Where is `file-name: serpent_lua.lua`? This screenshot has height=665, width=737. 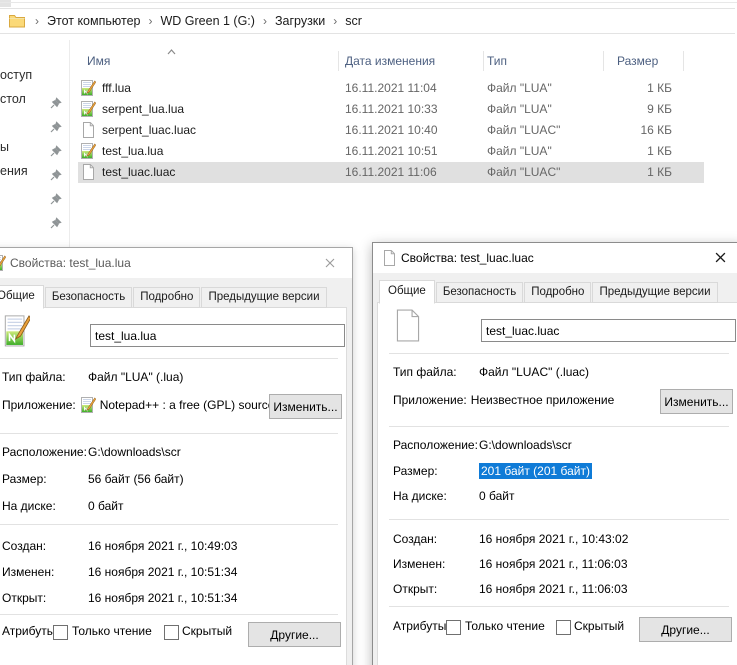
file-name: serpent_lua.lua is located at coordinates (143, 109).